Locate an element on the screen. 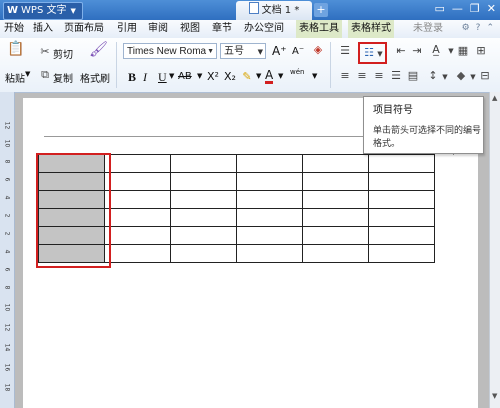 Image resolution: width=500 pixels, height=408 pixels. justify-icon: ☰ is located at coordinates (396, 76).